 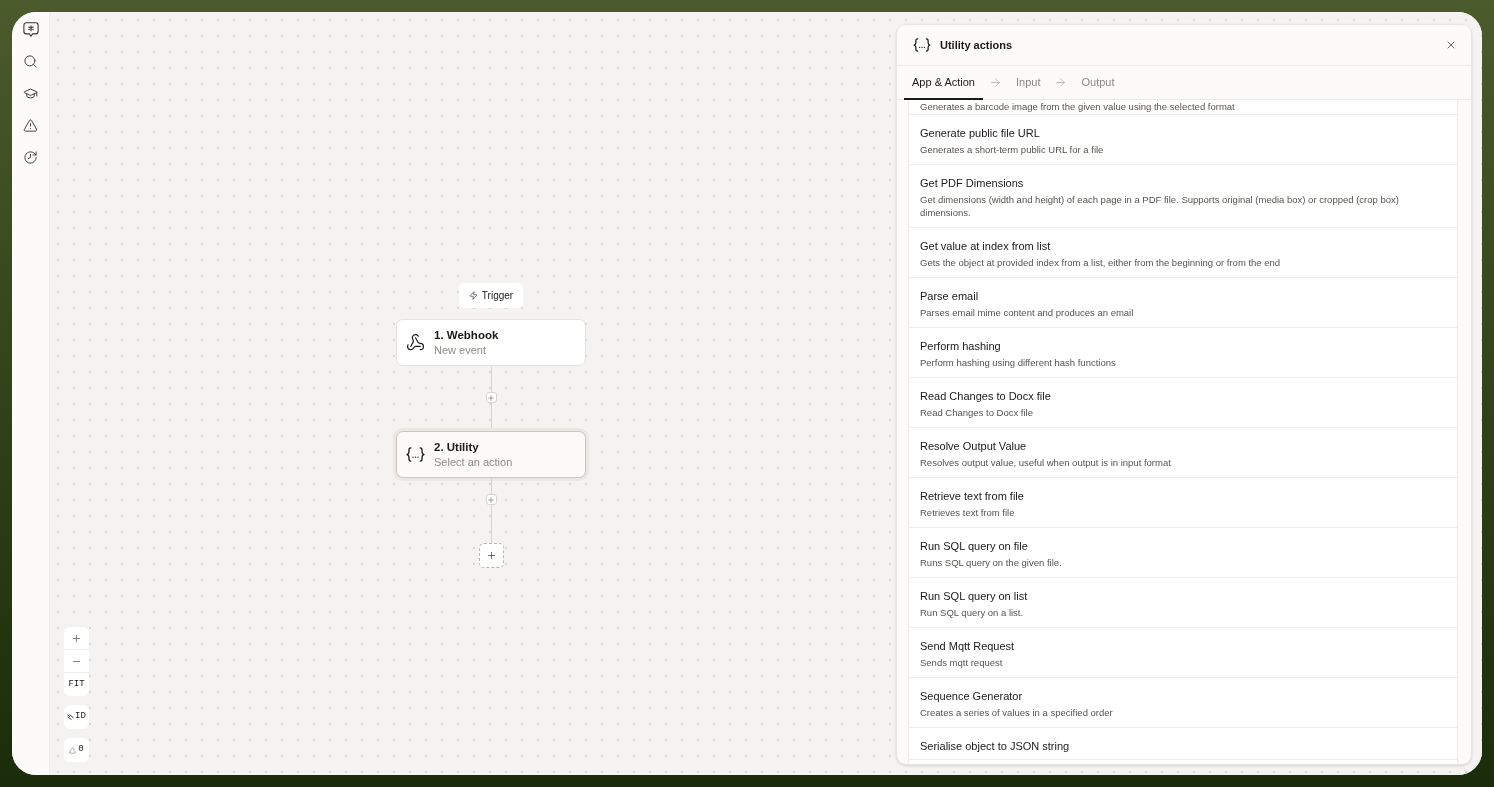 I want to click on warnings-button: 0, so click(x=76, y=750).